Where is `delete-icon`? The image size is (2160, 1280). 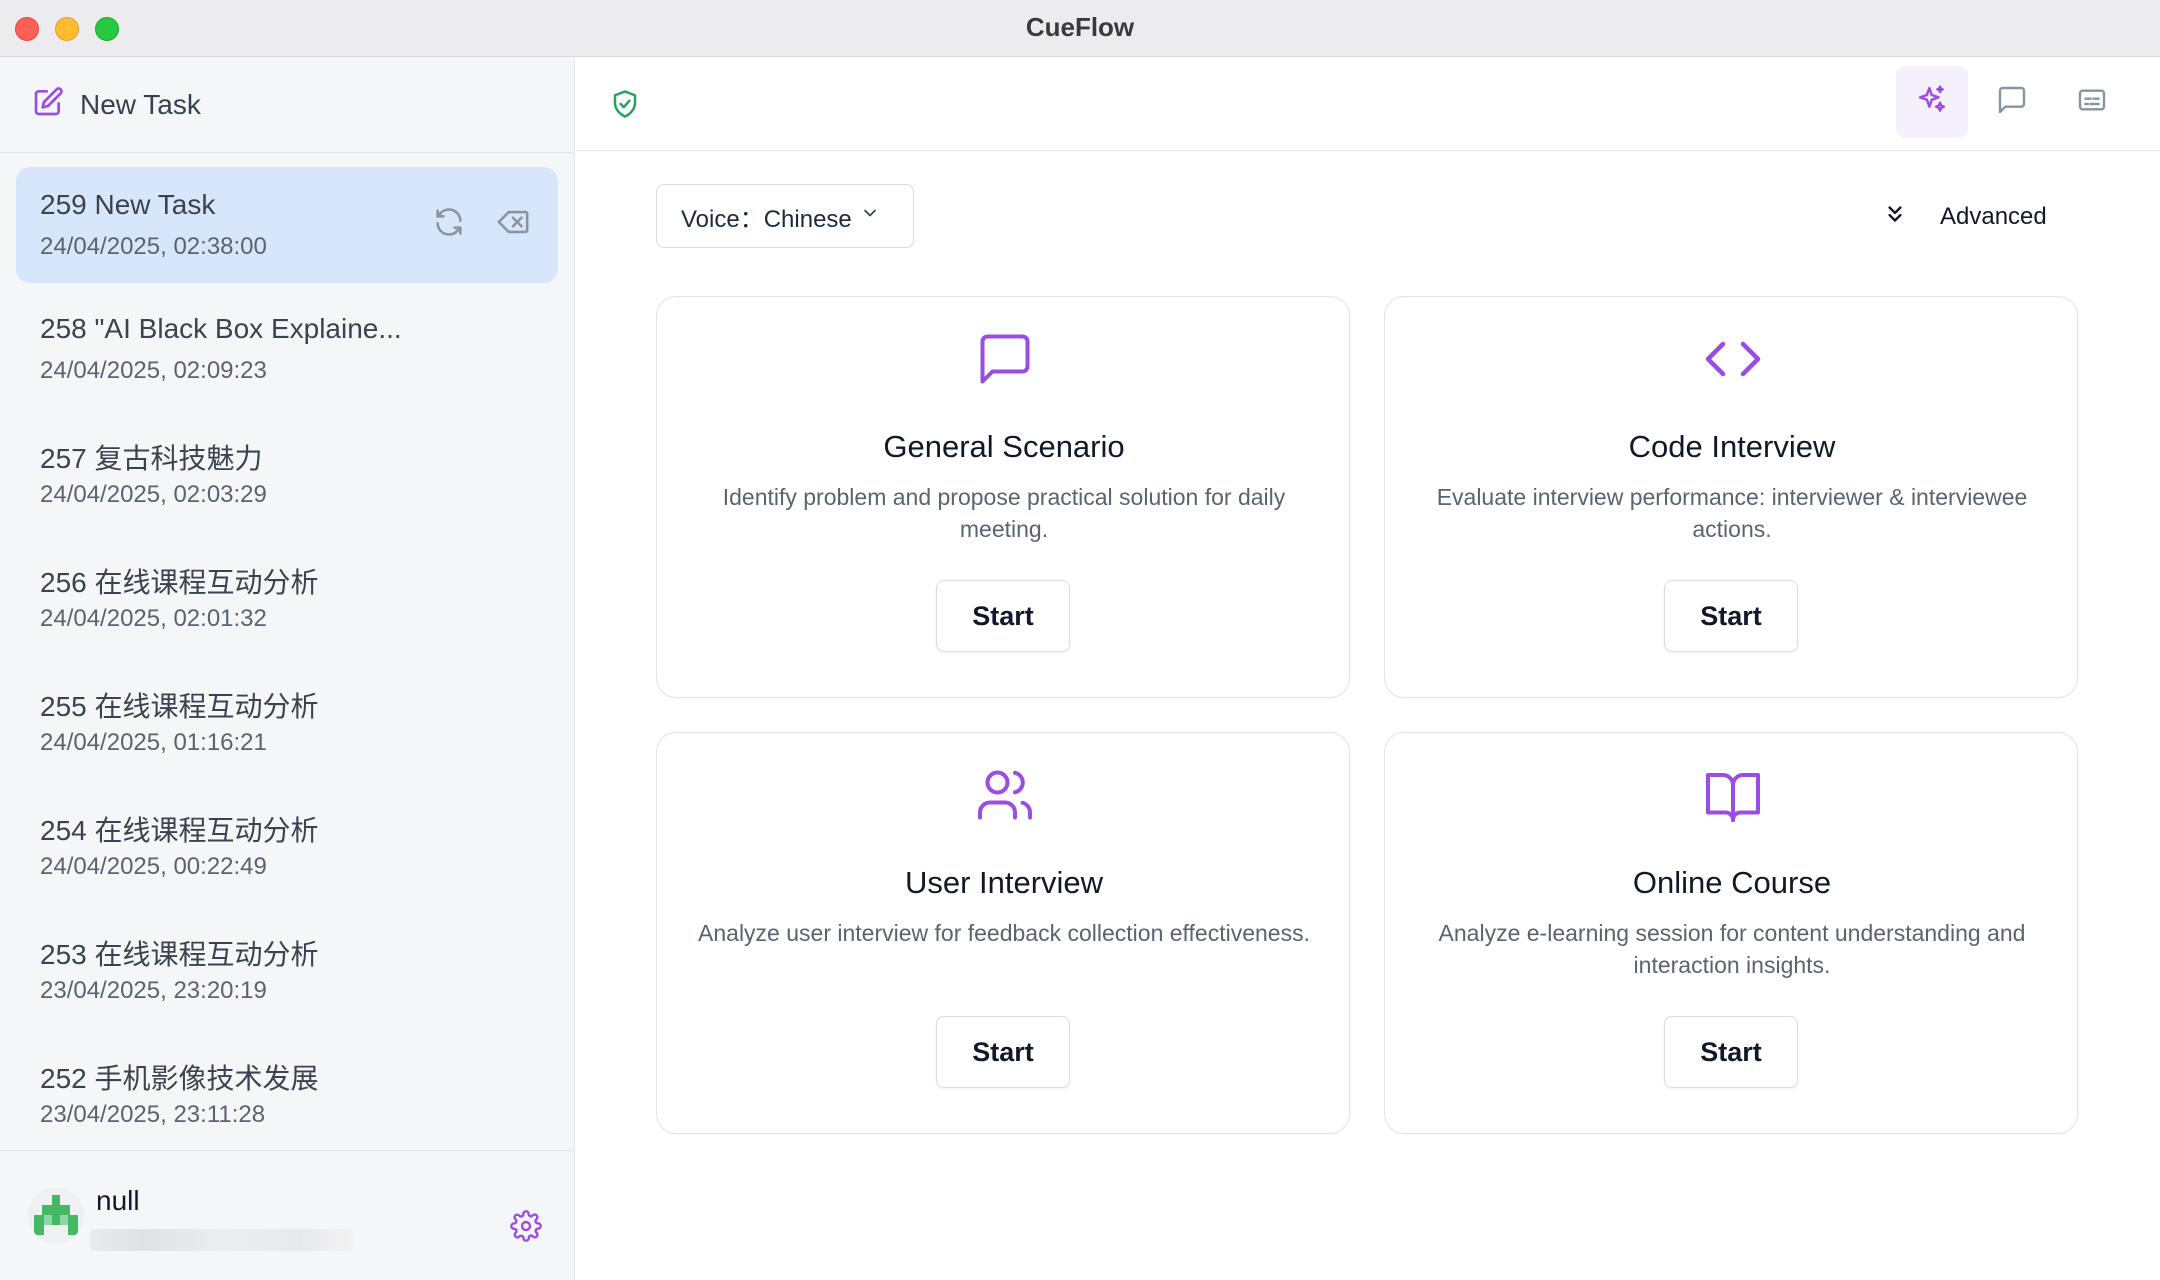
delete-icon is located at coordinates (513, 222).